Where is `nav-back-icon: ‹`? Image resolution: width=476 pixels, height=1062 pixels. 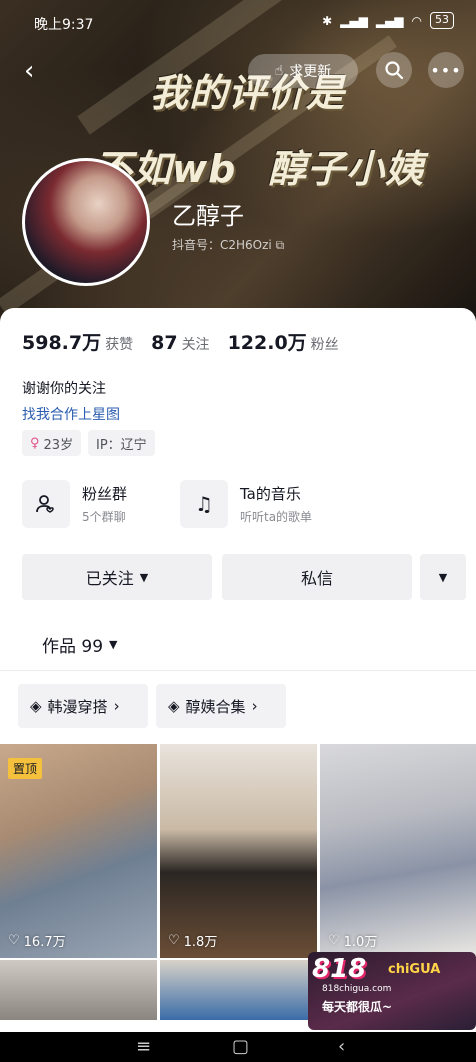
nav-back-icon: ‹ is located at coordinates (341, 1046).